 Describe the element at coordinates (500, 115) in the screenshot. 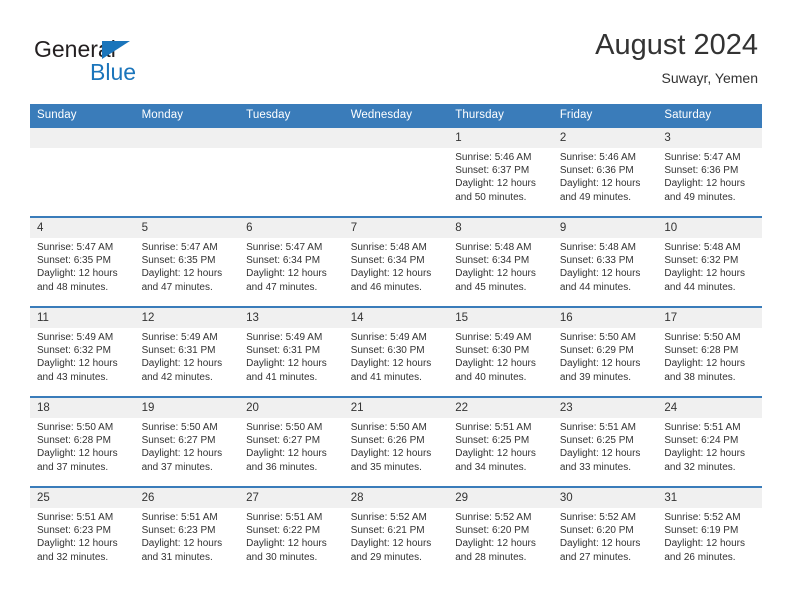

I see `weekday-header-thursday: Thursday` at that location.